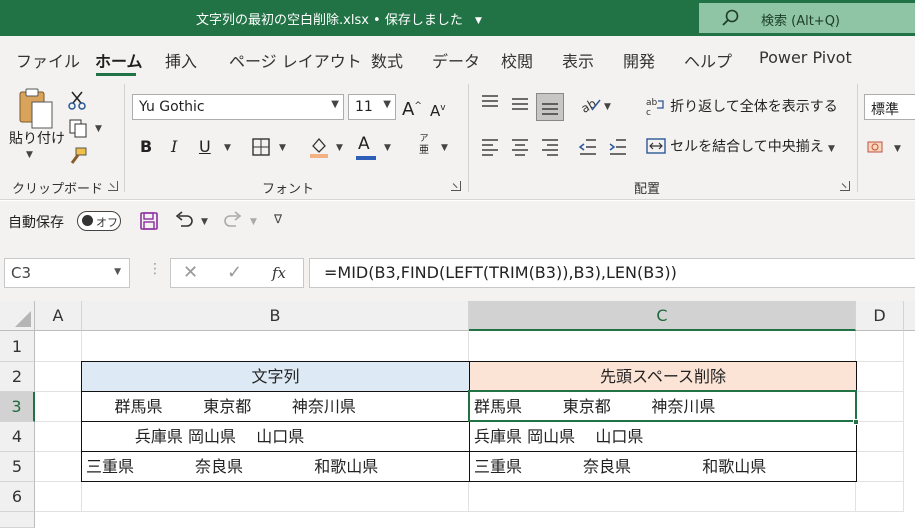 This screenshot has width=915, height=528. Describe the element at coordinates (880, 437) in the screenshot. I see `cell-d4` at that location.